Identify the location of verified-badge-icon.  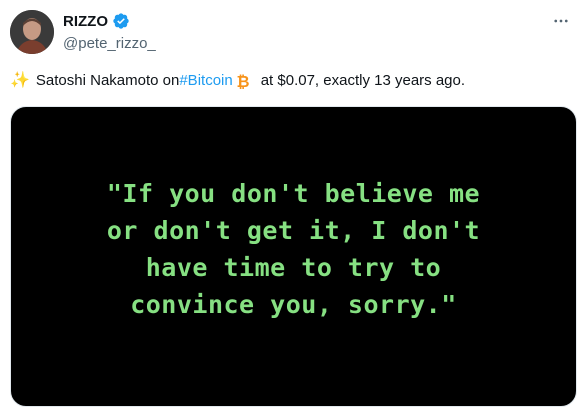
(121, 21).